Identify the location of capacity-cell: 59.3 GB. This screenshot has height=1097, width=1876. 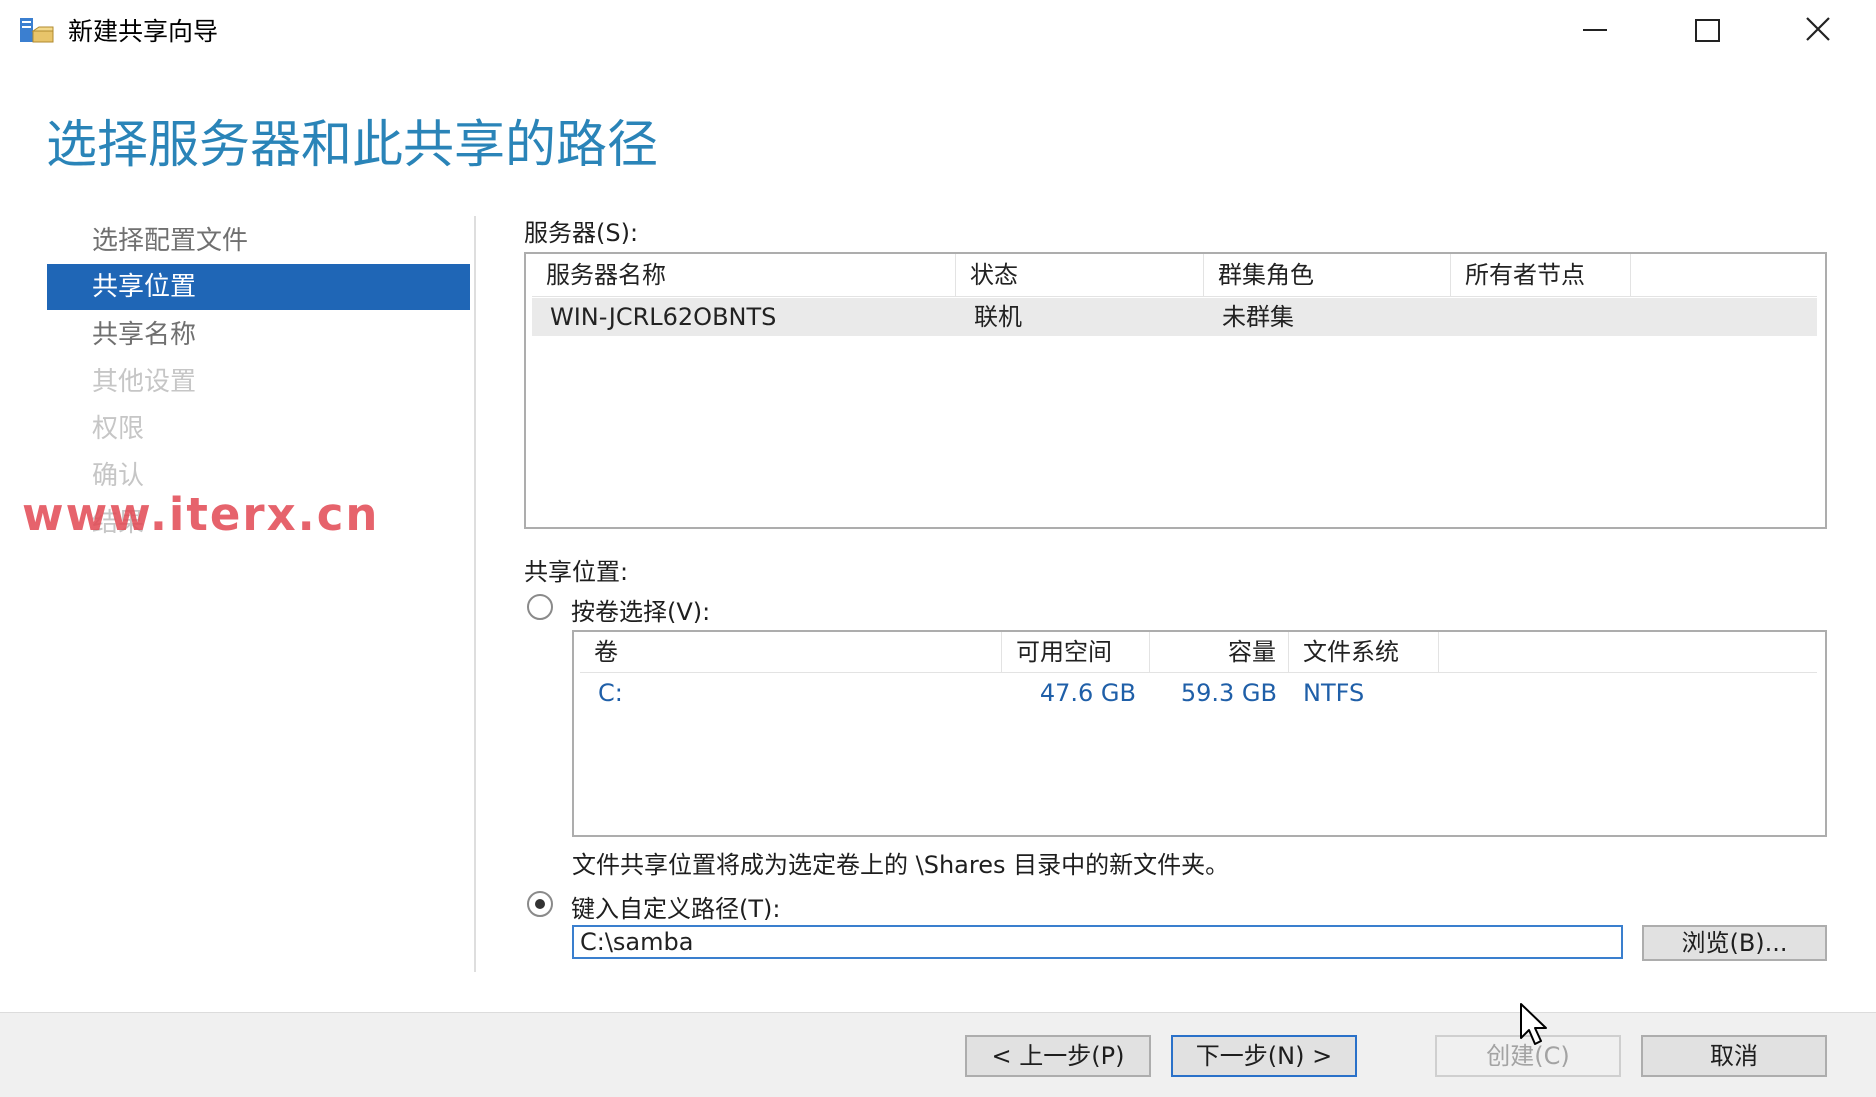
(1228, 693).